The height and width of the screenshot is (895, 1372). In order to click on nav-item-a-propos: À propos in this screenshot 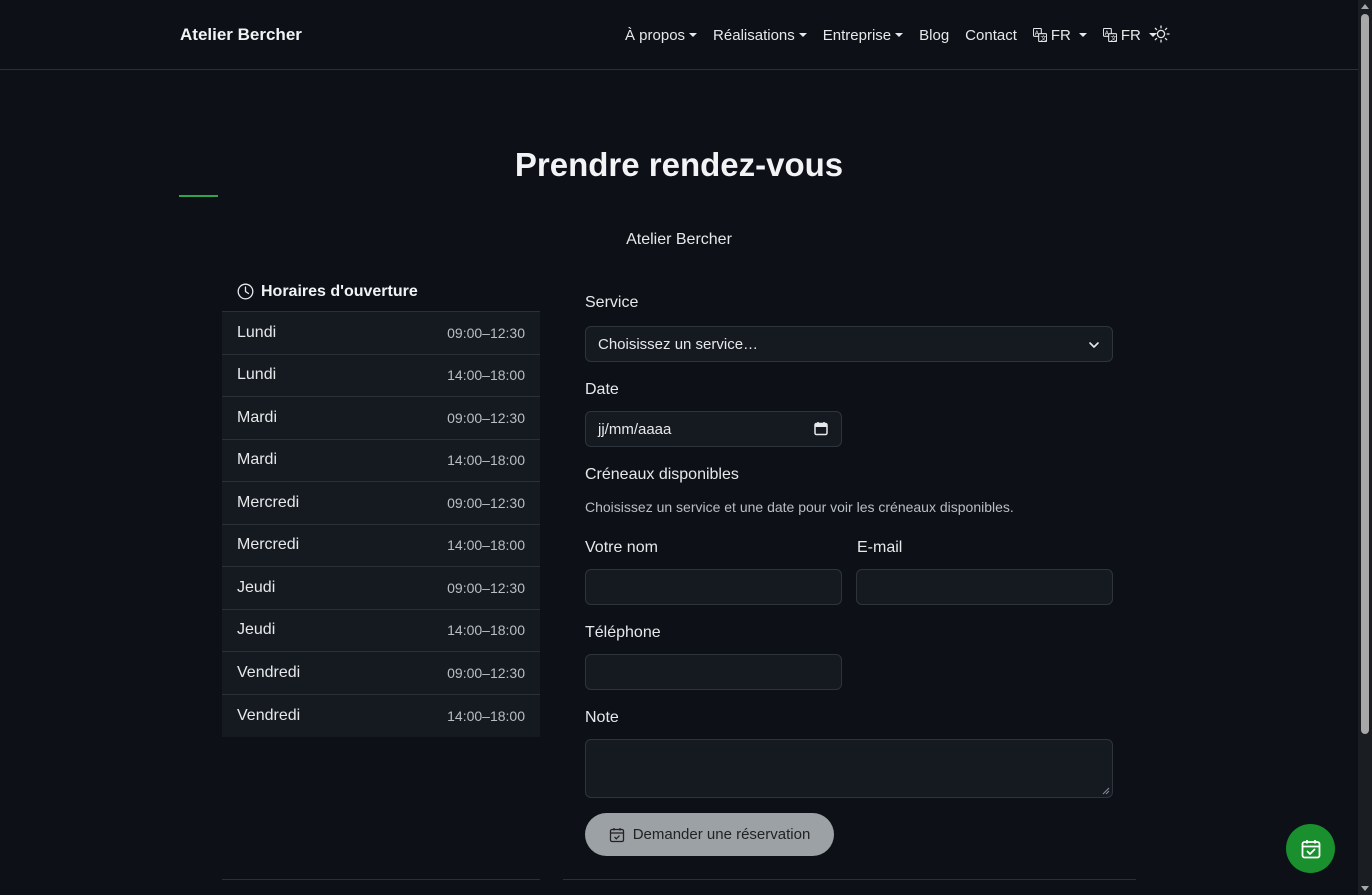, I will do `click(661, 35)`.